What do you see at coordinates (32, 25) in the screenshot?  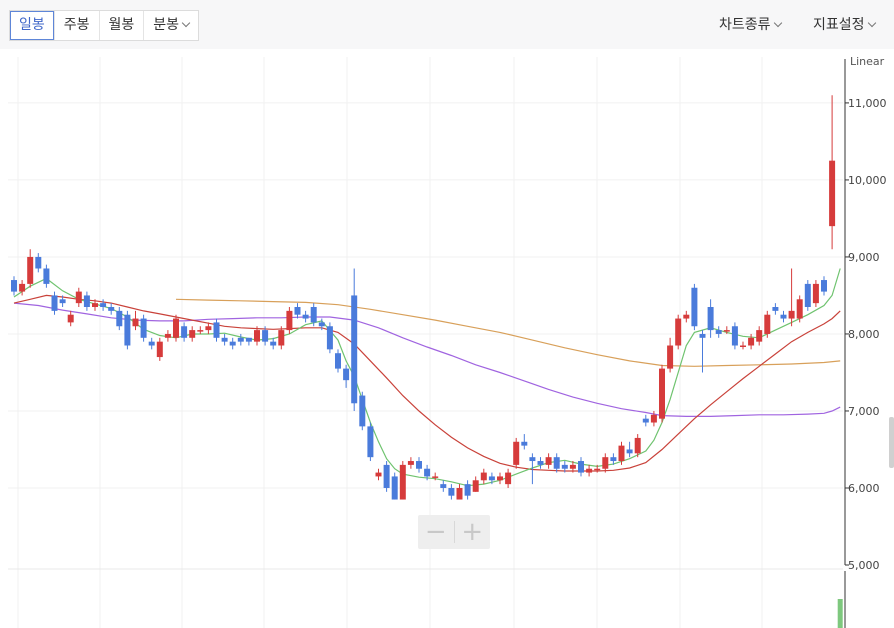 I see `tab-daily: 일봉` at bounding box center [32, 25].